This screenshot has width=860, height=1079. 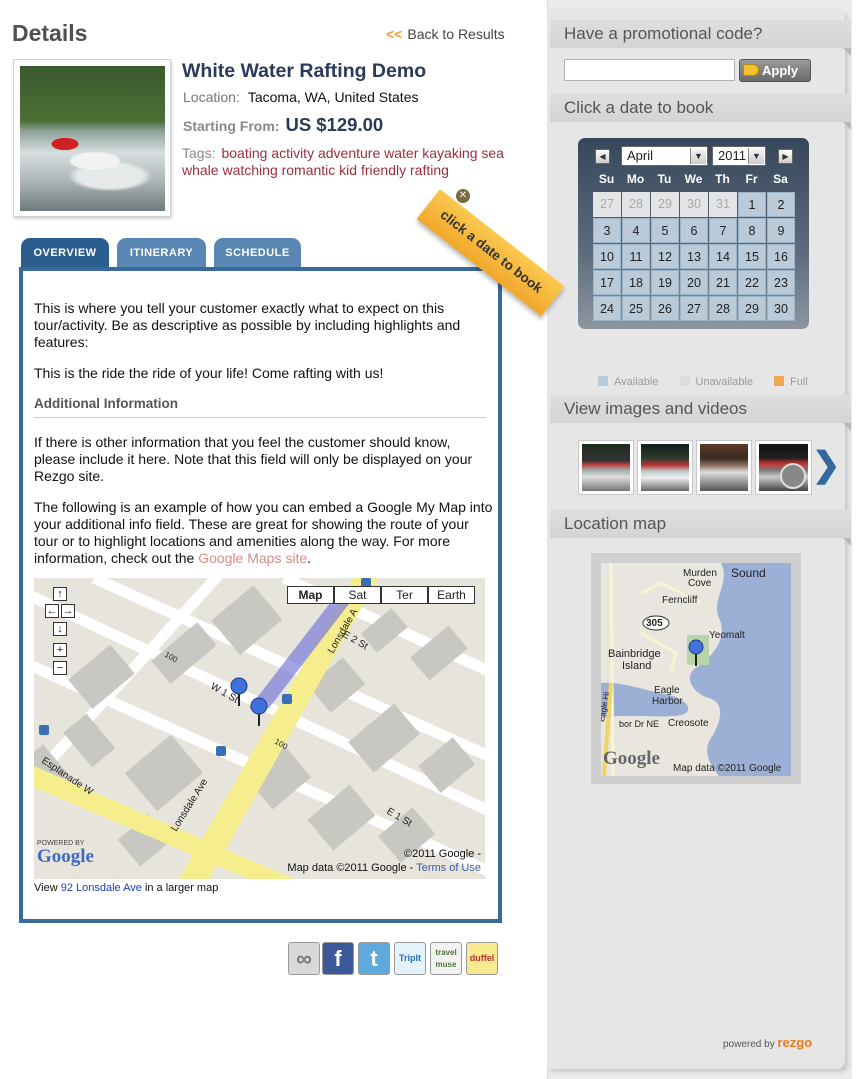 I want to click on tripit-icon: TripIt, so click(x=410, y=958).